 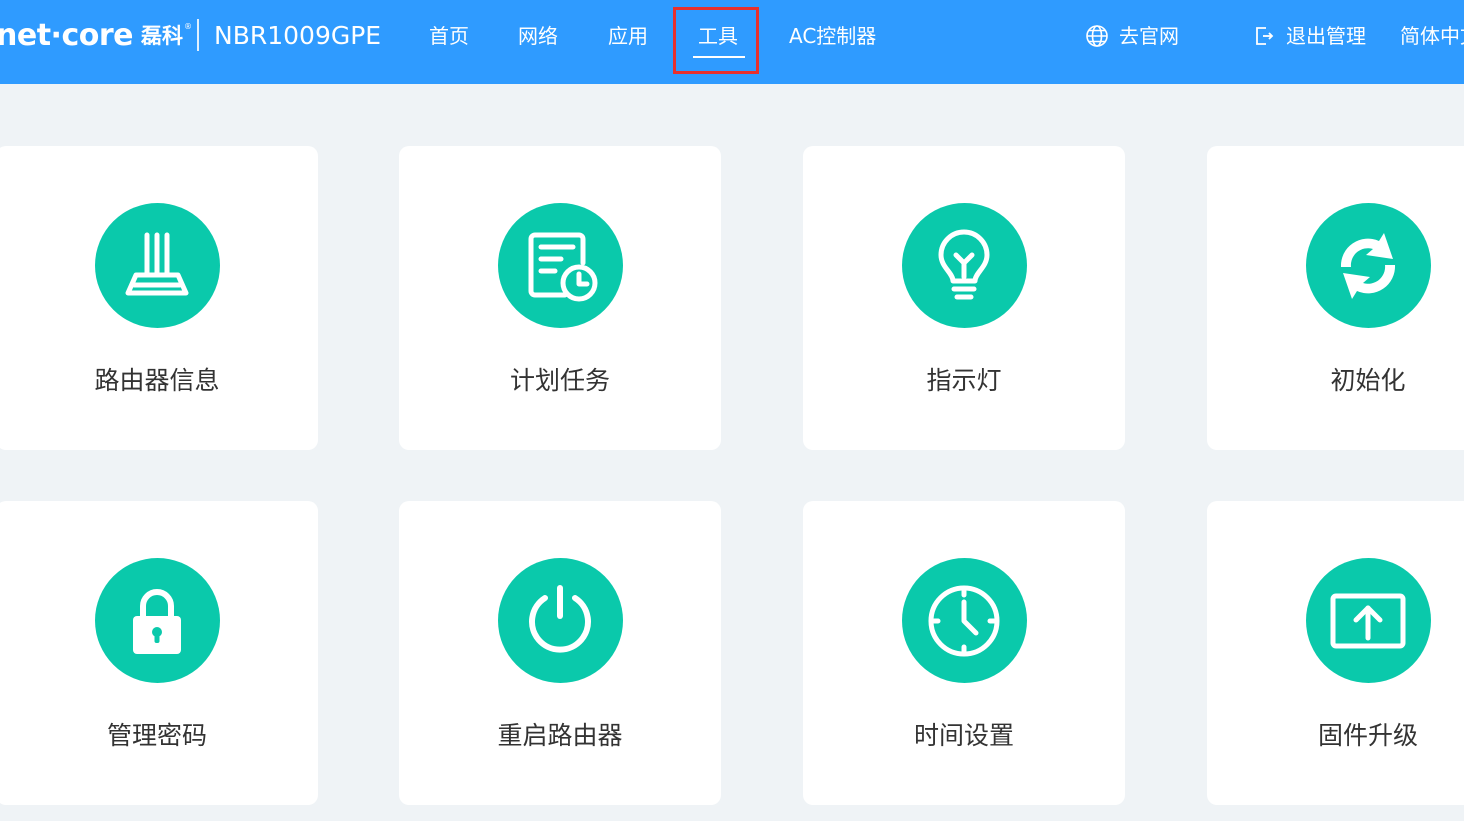 I want to click on tool-card-admin-password: 管理密码, so click(x=159, y=653).